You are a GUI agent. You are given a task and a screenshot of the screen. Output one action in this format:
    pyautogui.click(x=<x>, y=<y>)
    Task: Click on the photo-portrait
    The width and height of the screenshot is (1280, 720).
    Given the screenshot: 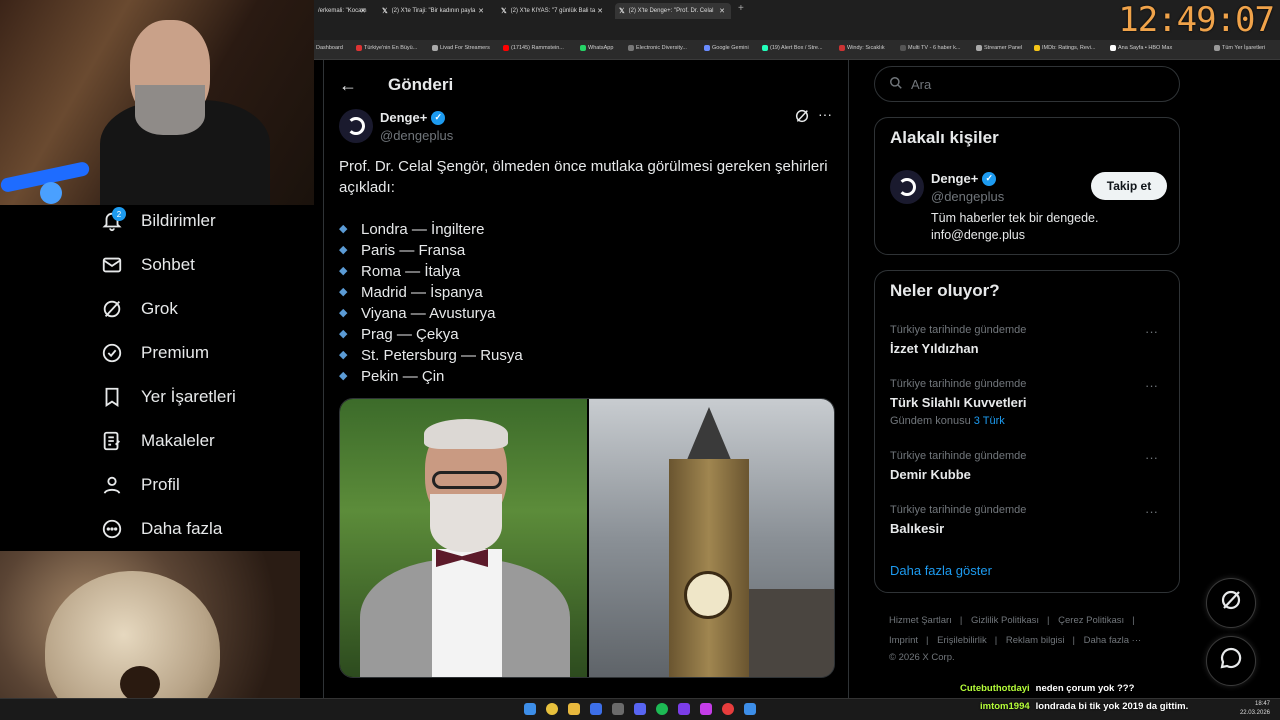 What is the action you would take?
    pyautogui.click(x=463, y=538)
    